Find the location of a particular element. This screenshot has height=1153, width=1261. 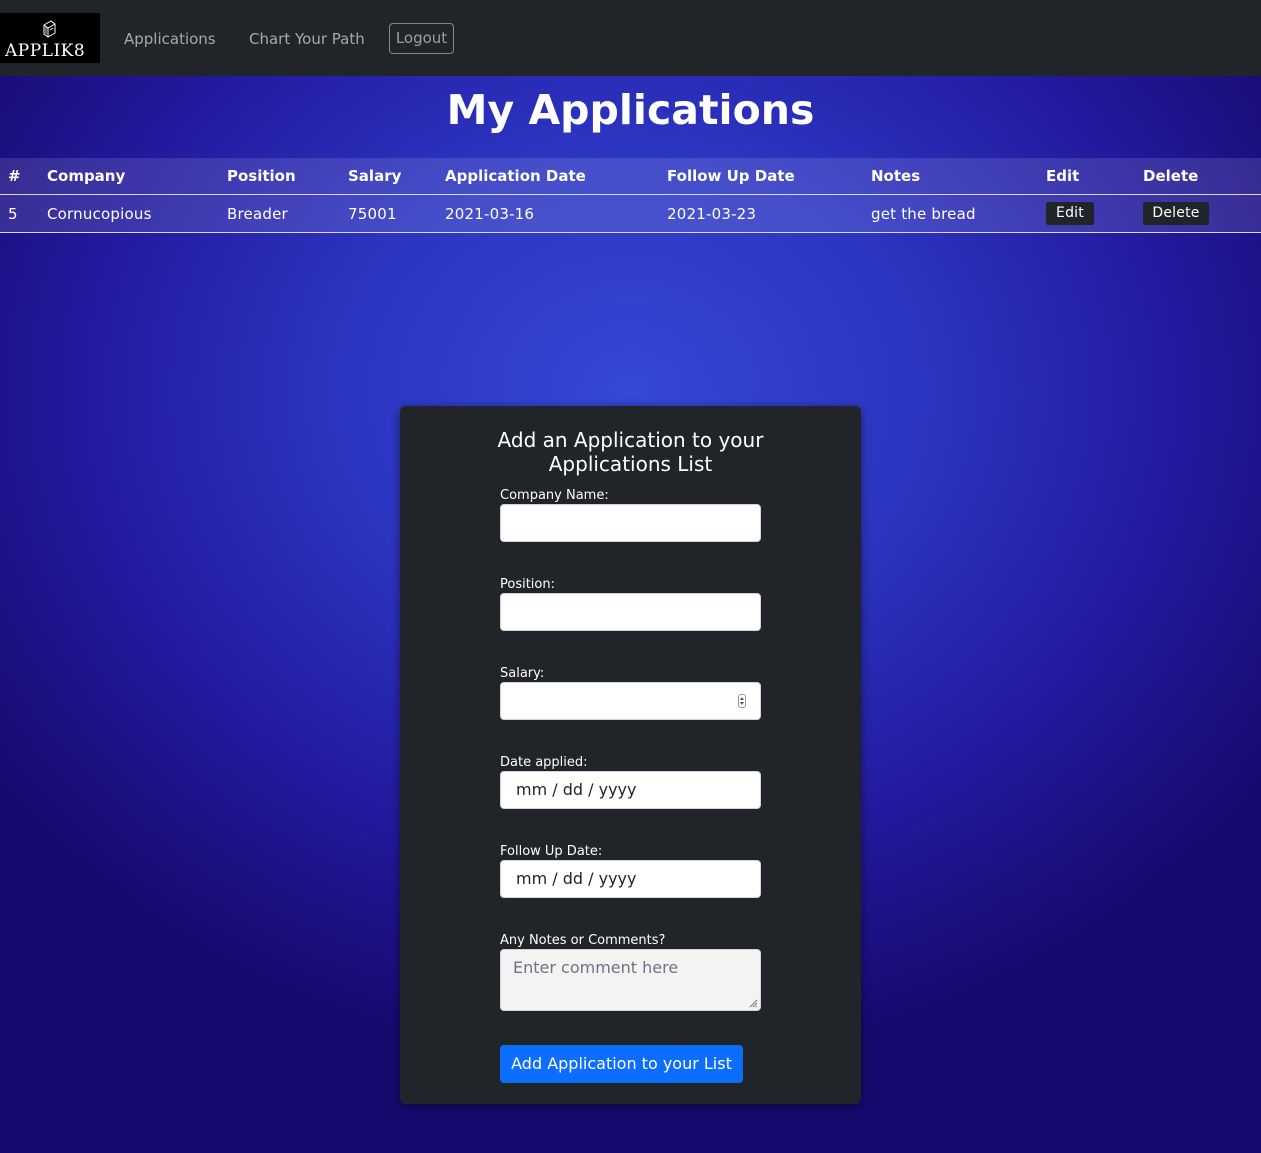

column-header-follow-up-date: Follow Up Date is located at coordinates (761, 176).